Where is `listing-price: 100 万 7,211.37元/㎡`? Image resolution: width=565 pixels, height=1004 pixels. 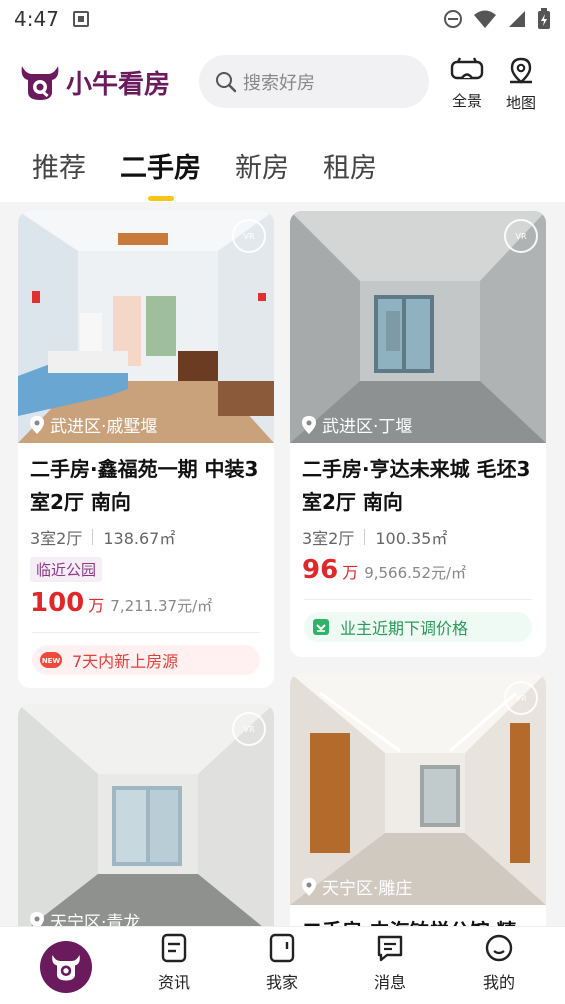
listing-price: 100 万 7,211.37元/㎡ is located at coordinates (146, 600).